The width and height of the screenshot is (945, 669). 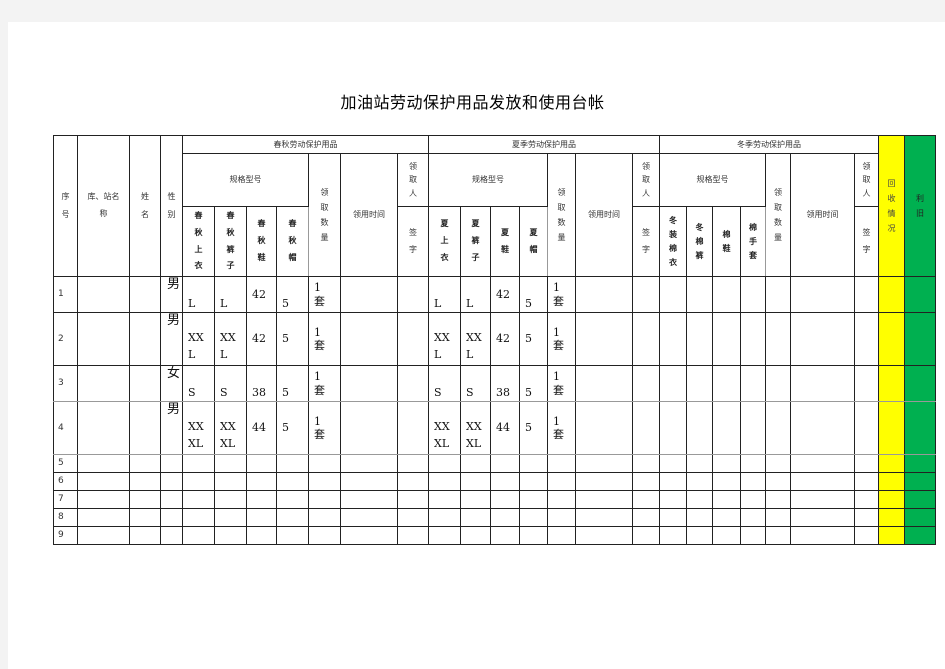 What do you see at coordinates (444, 383) in the screenshot?
I see `cell-su-jacket: S` at bounding box center [444, 383].